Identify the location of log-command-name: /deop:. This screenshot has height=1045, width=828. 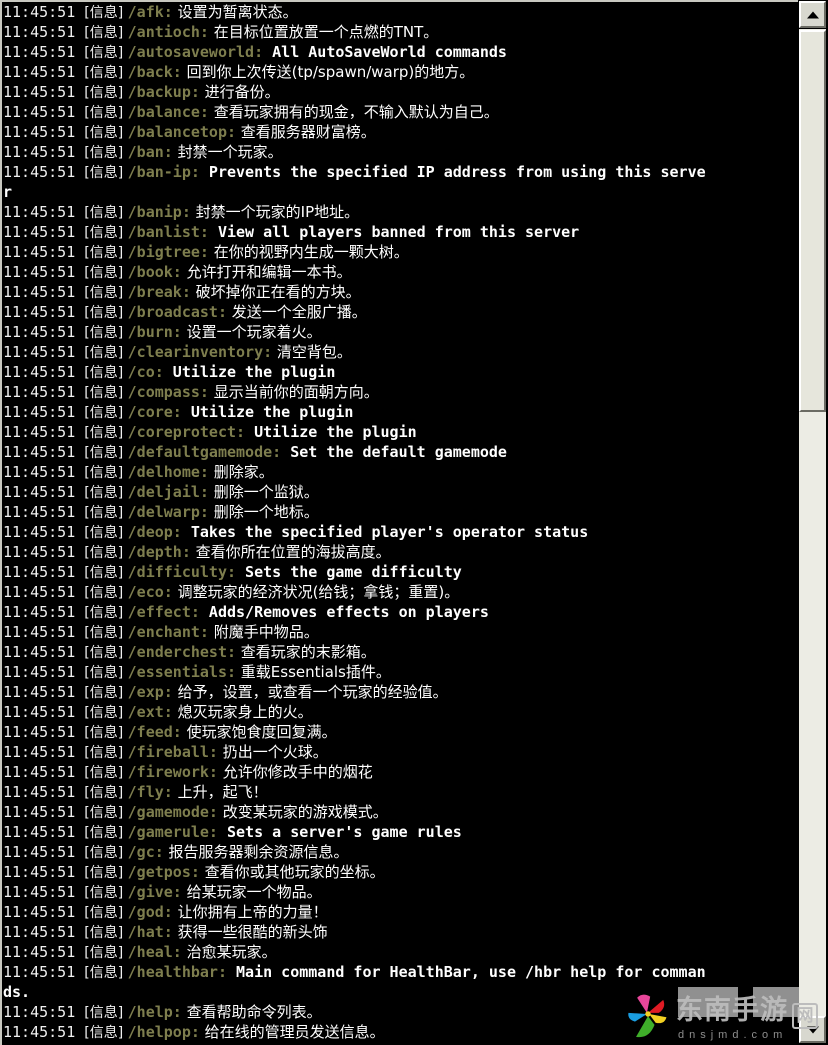
(154, 532).